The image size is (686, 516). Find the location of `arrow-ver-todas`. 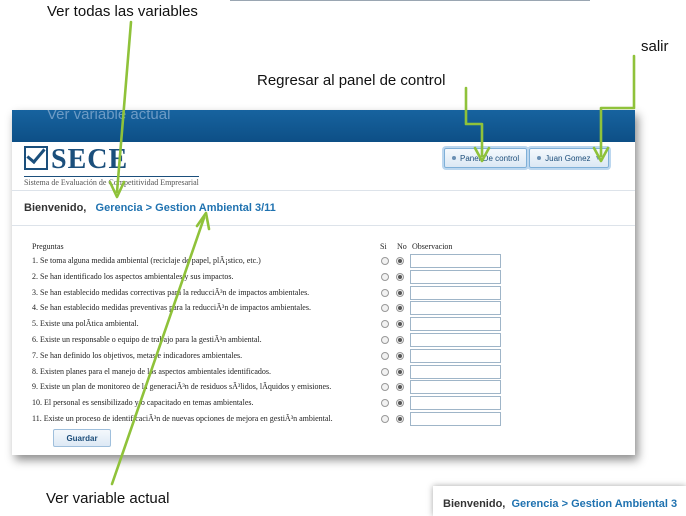

arrow-ver-todas is located at coordinates (124, 107).